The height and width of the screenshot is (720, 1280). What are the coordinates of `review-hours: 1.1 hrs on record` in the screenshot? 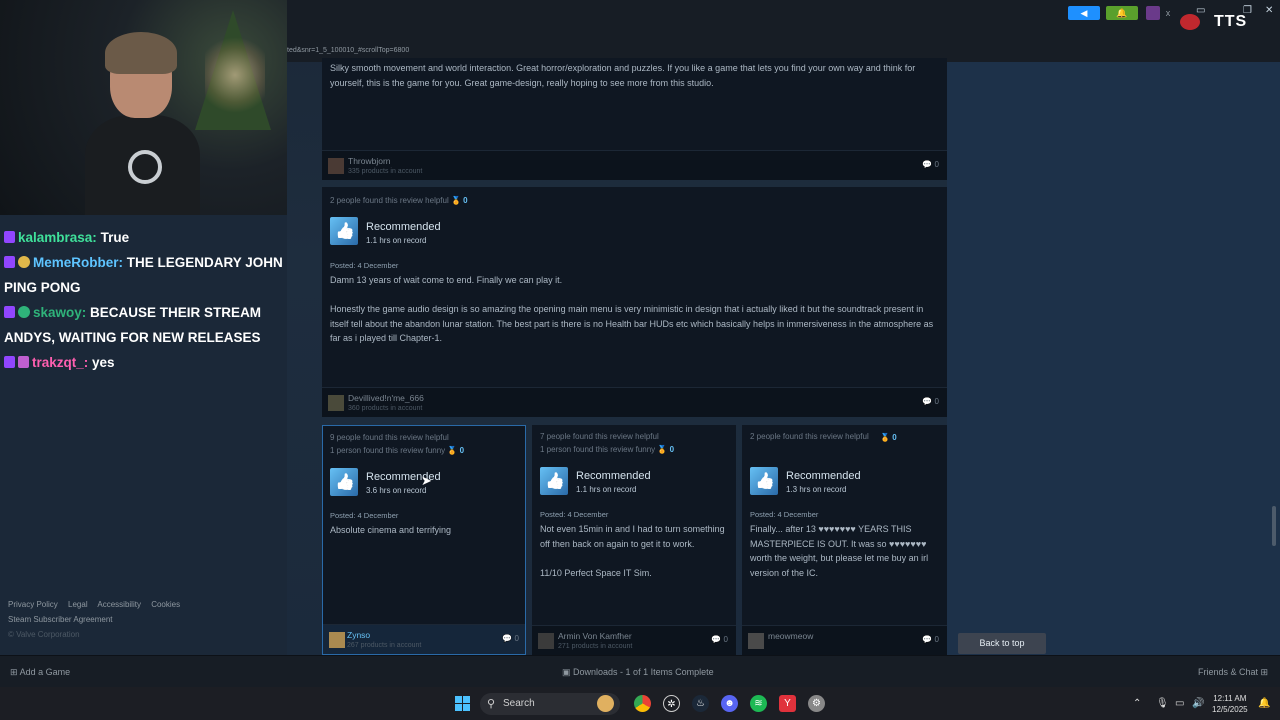 It's located at (396, 240).